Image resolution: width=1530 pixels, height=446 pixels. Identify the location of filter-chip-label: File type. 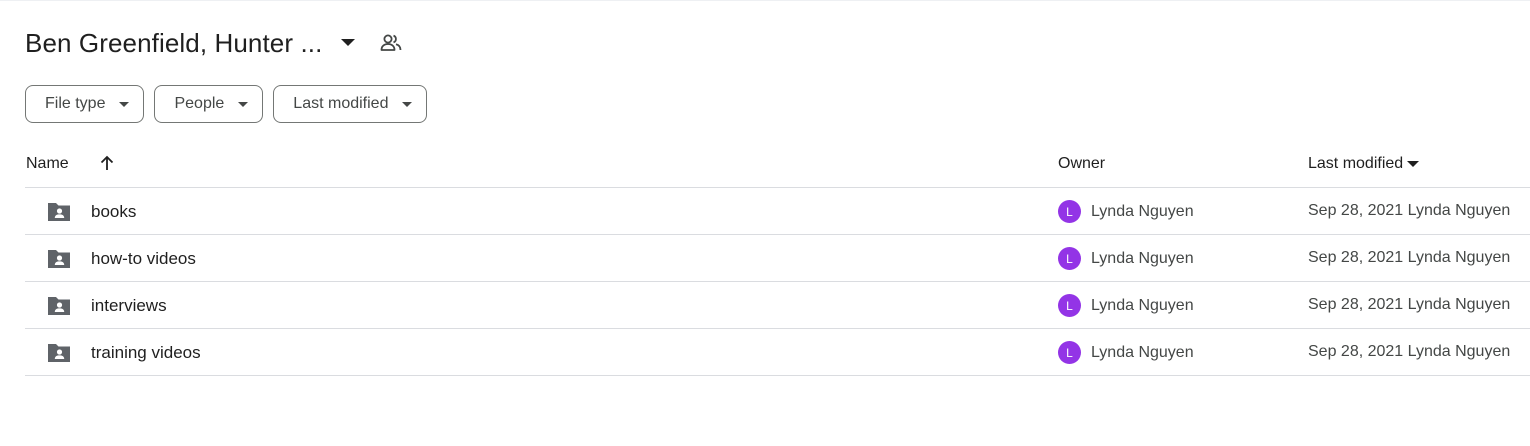
(75, 103).